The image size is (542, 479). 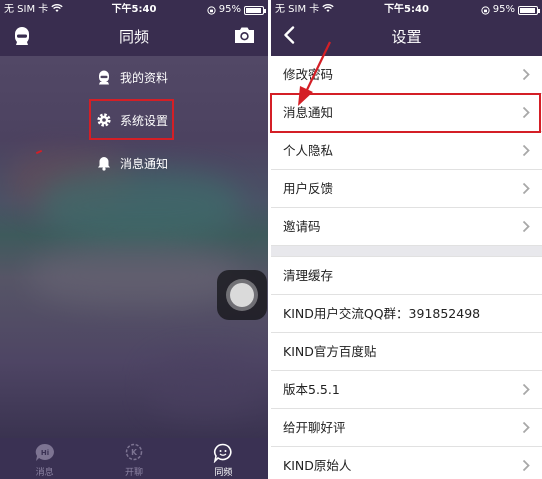 I want to click on section-separator, so click(x=406, y=251).